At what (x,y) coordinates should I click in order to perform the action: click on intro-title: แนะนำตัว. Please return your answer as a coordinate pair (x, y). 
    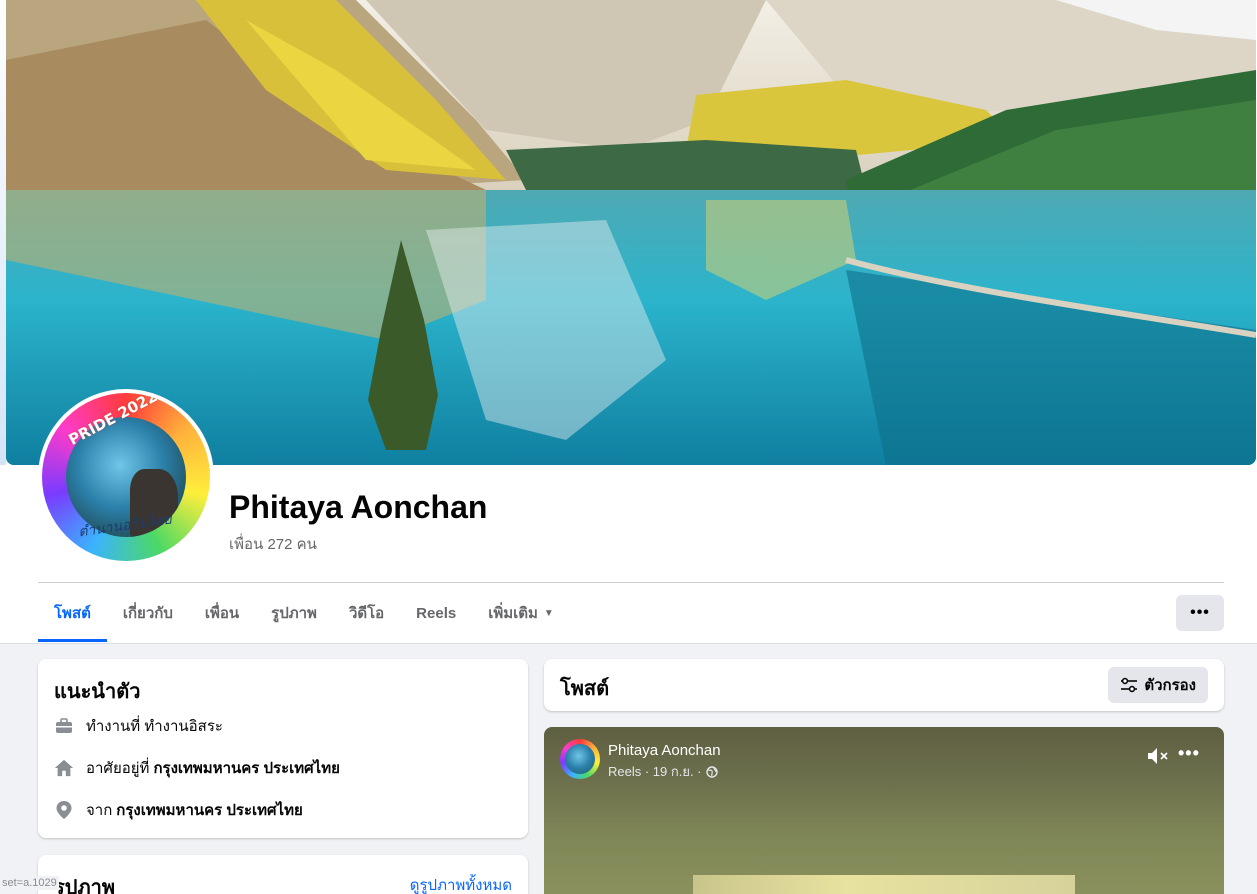
    Looking at the image, I should click on (97, 692).